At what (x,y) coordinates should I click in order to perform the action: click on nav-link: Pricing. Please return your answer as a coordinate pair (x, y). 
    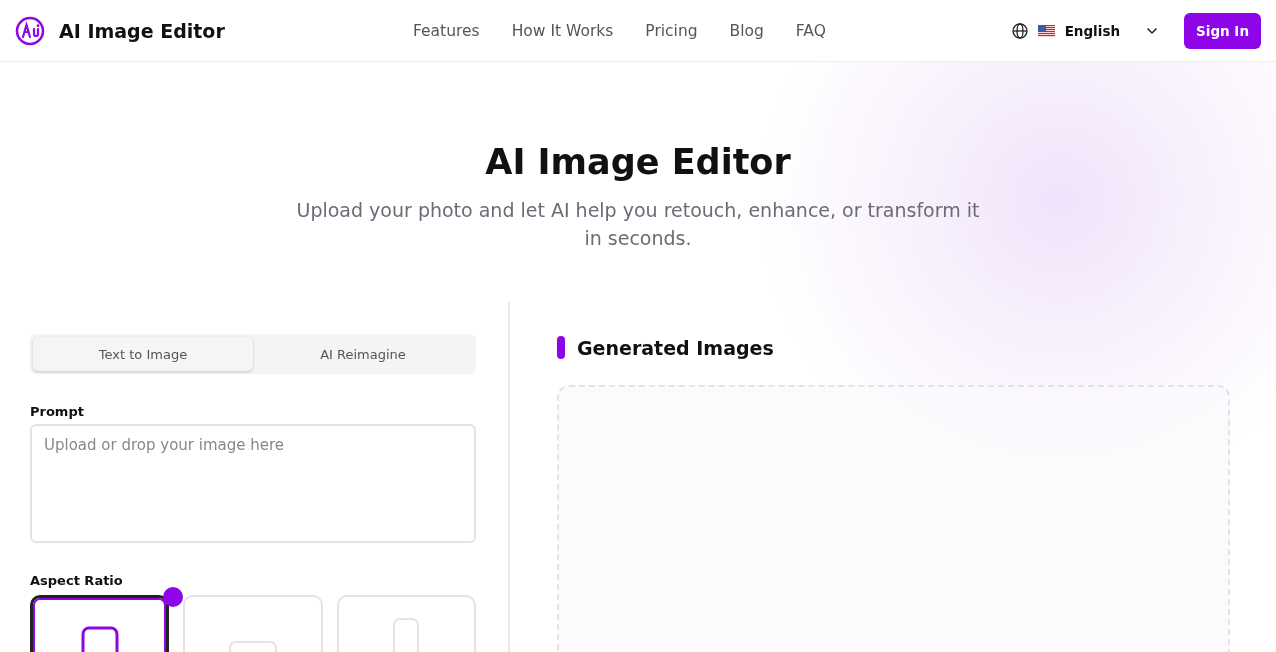
    Looking at the image, I should click on (671, 30).